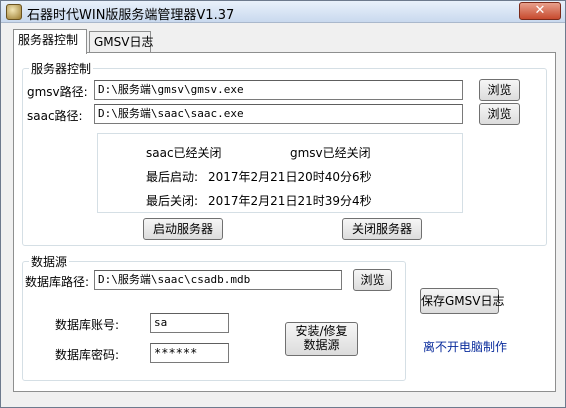 Image resolution: width=566 pixels, height=408 pixels. I want to click on install-datasource-button: 安装/修复 数据源, so click(321, 339).